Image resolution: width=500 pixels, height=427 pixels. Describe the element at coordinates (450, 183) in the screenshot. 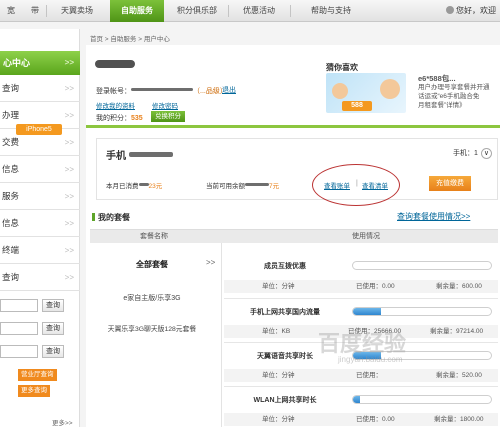

I see `recharge-button: 充值缴费` at that location.